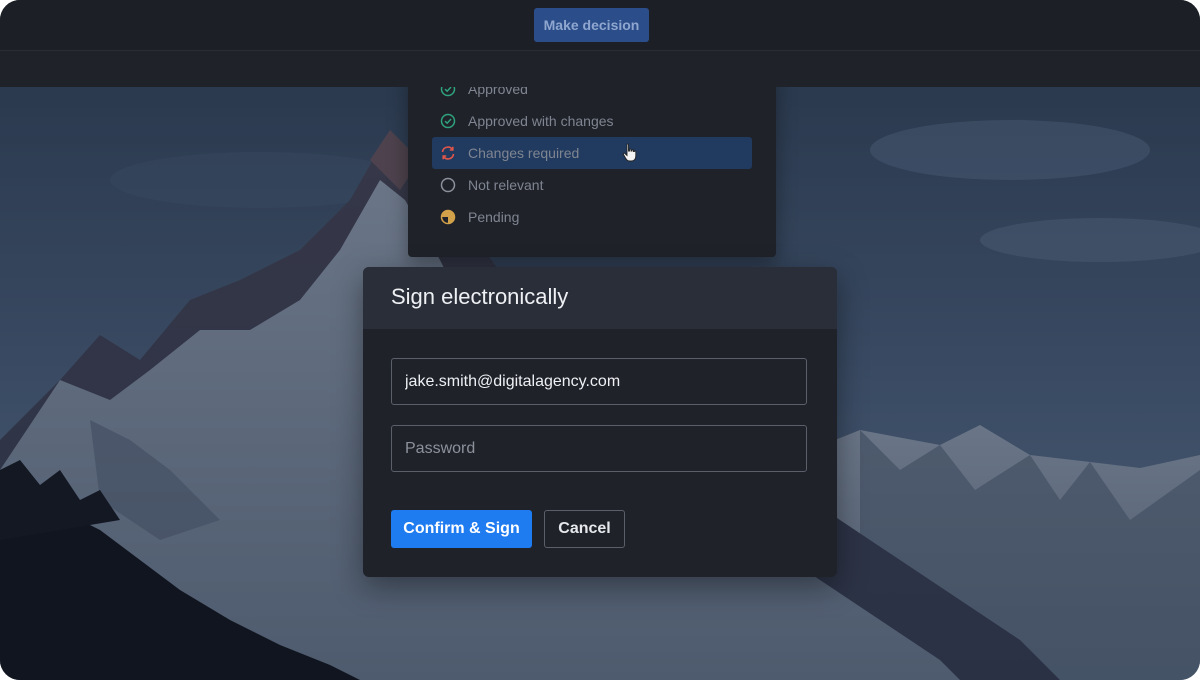 The image size is (1200, 680). What do you see at coordinates (629, 152) in the screenshot?
I see `hand-pointer-cursor-icon` at bounding box center [629, 152].